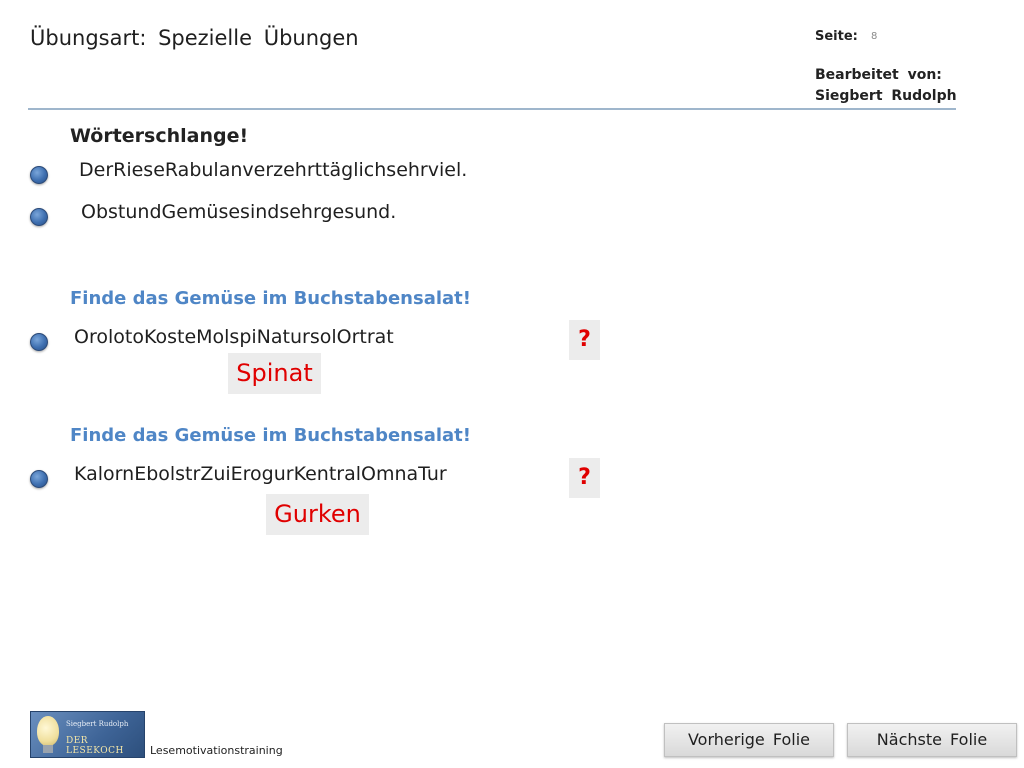 Image resolution: width=1024 pixels, height=768 pixels. Describe the element at coordinates (874, 36) in the screenshot. I see `page-number: 8` at that location.